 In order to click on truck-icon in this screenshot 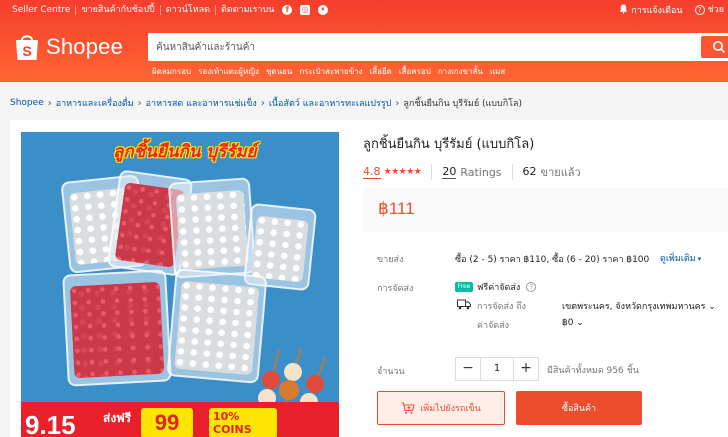, I will do `click(464, 304)`.